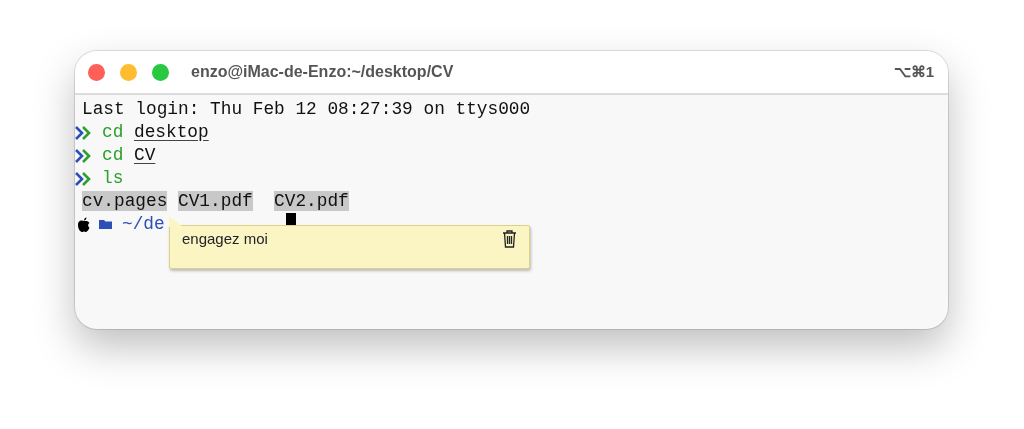  What do you see at coordinates (125, 201) in the screenshot?
I see `file-name: cv.pages` at bounding box center [125, 201].